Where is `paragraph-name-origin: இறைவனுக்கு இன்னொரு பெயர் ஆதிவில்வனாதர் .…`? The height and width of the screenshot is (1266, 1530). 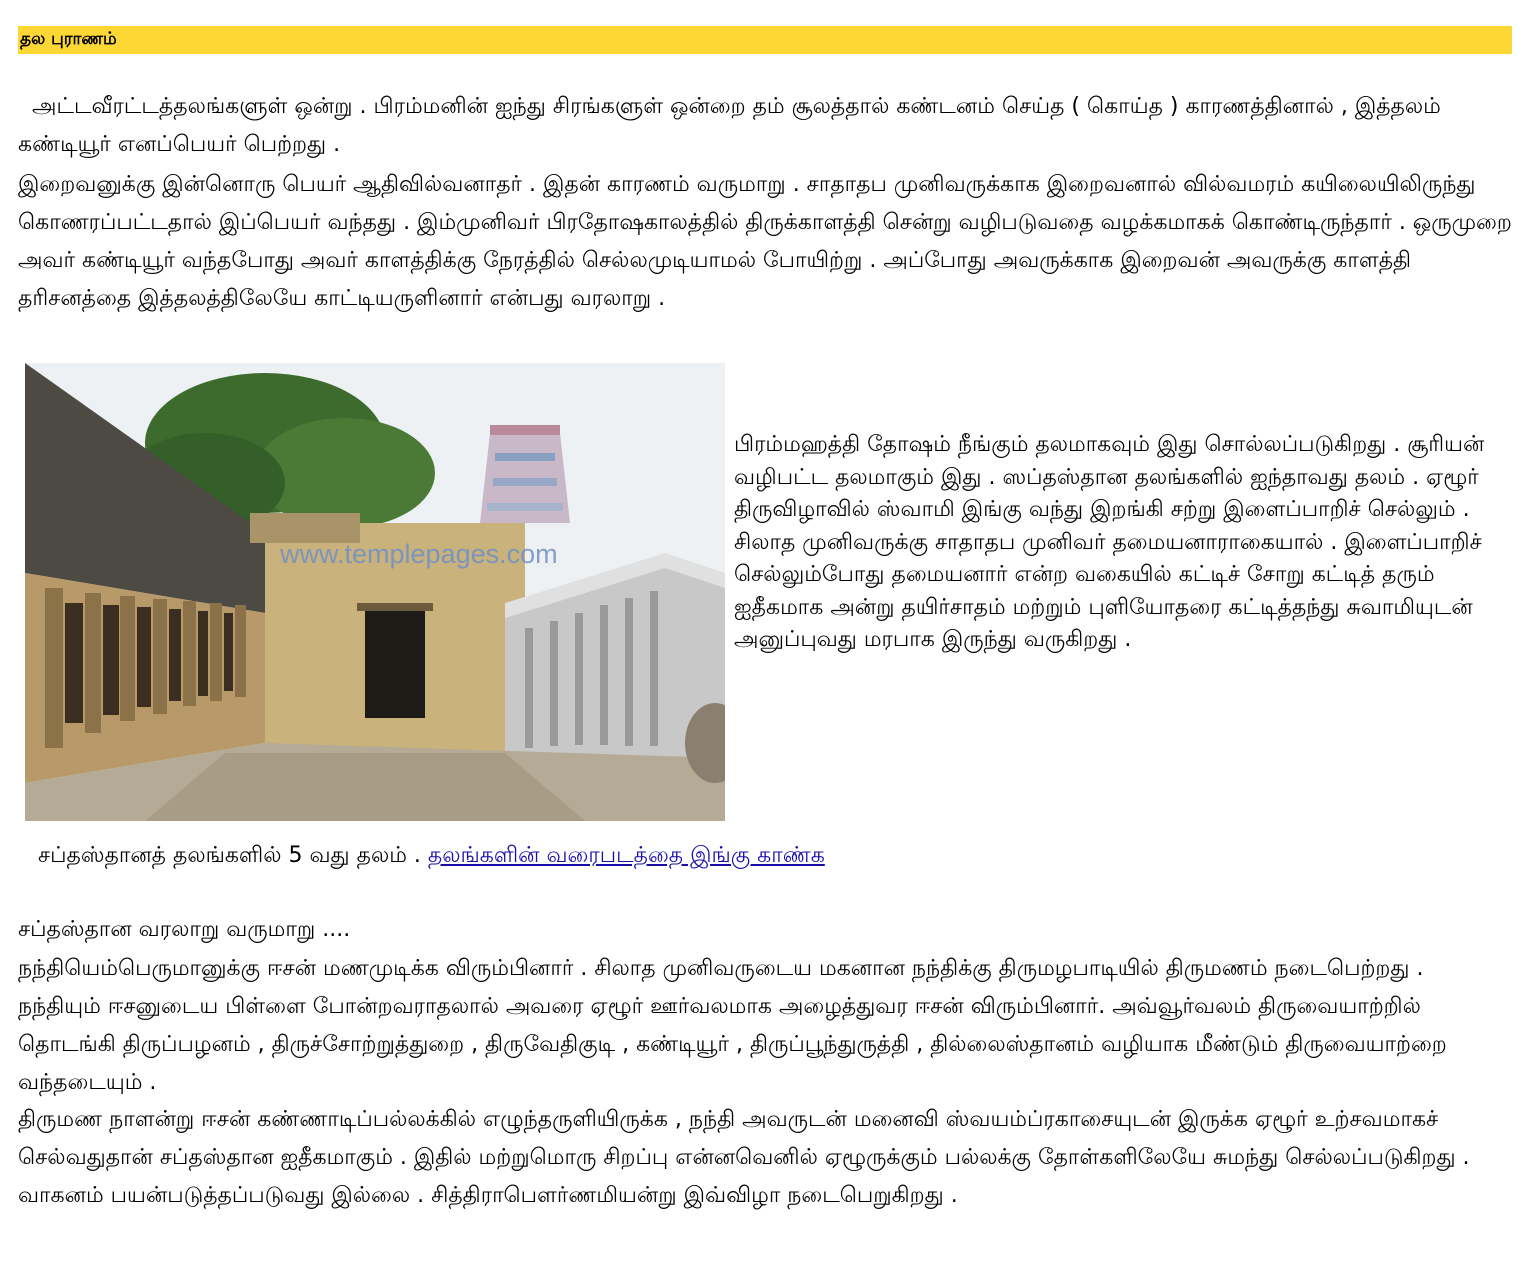 paragraph-name-origin: இறைவனுக்கு இன்னொரு பெயர் ஆதிவில்வனாதர் .… is located at coordinates (765, 241).